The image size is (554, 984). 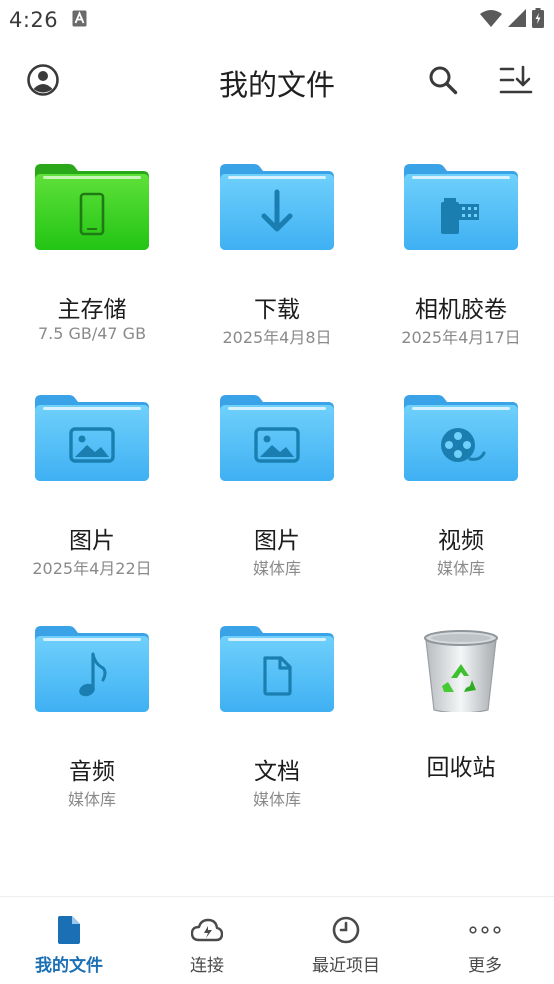 I want to click on file-icon, so click(x=69, y=930).